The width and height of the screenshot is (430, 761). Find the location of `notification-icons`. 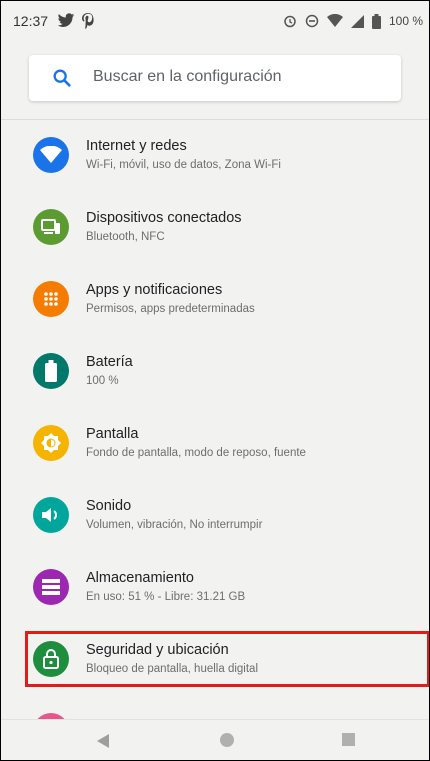

notification-icons is located at coordinates (76, 21).